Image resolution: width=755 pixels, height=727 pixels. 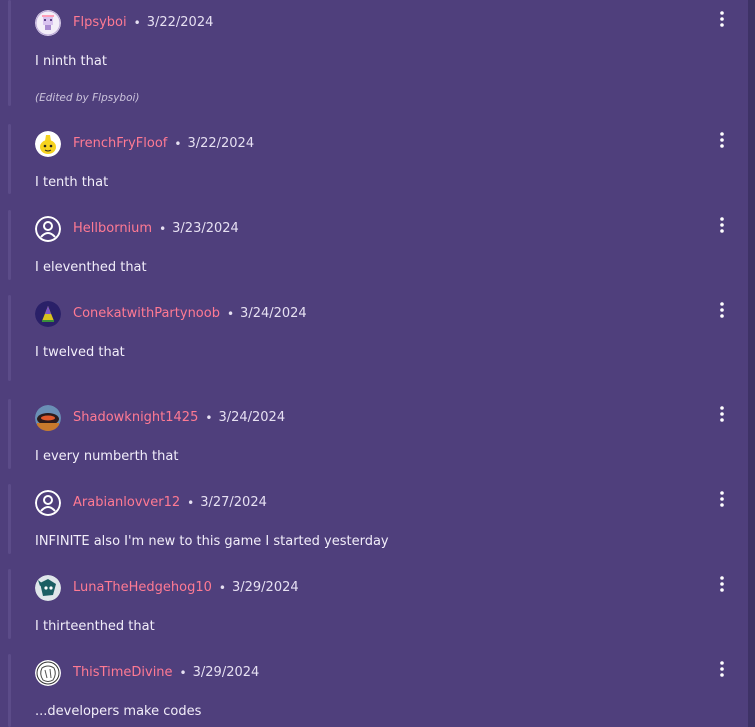 I want to click on comment-body: I every numberth that, so click(x=107, y=456).